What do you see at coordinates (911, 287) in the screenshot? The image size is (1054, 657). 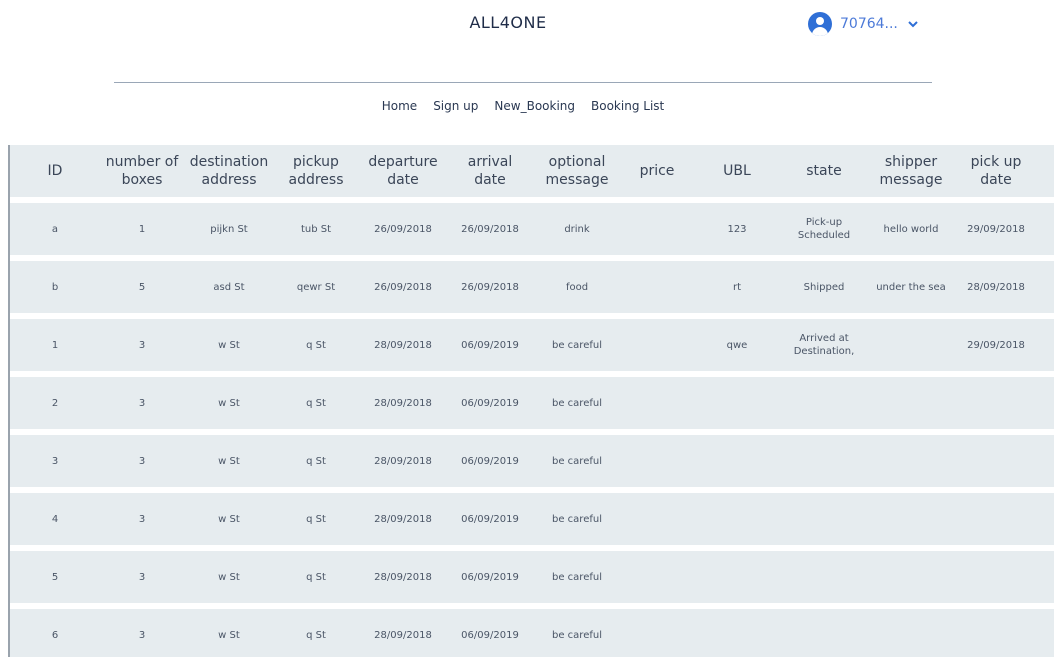 I see `cell-shipper-message: under the sea` at bounding box center [911, 287].